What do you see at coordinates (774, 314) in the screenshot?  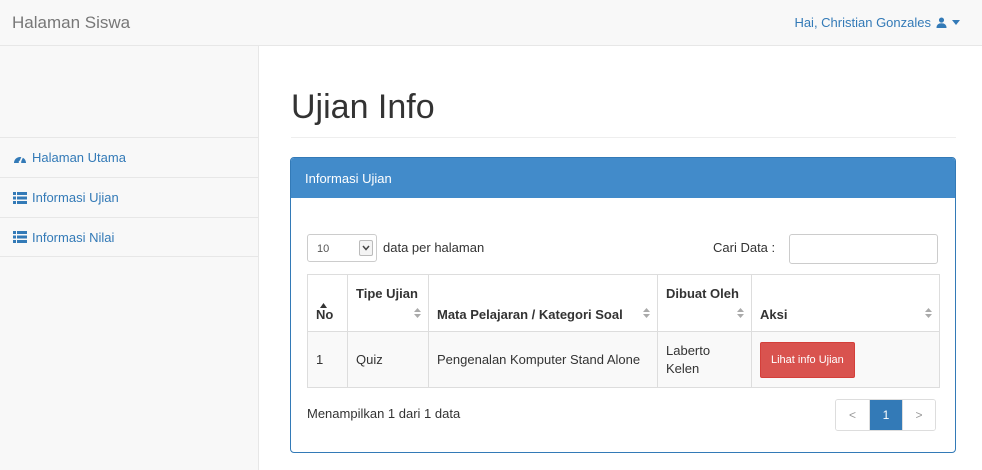 I see `column-label: Aksi` at bounding box center [774, 314].